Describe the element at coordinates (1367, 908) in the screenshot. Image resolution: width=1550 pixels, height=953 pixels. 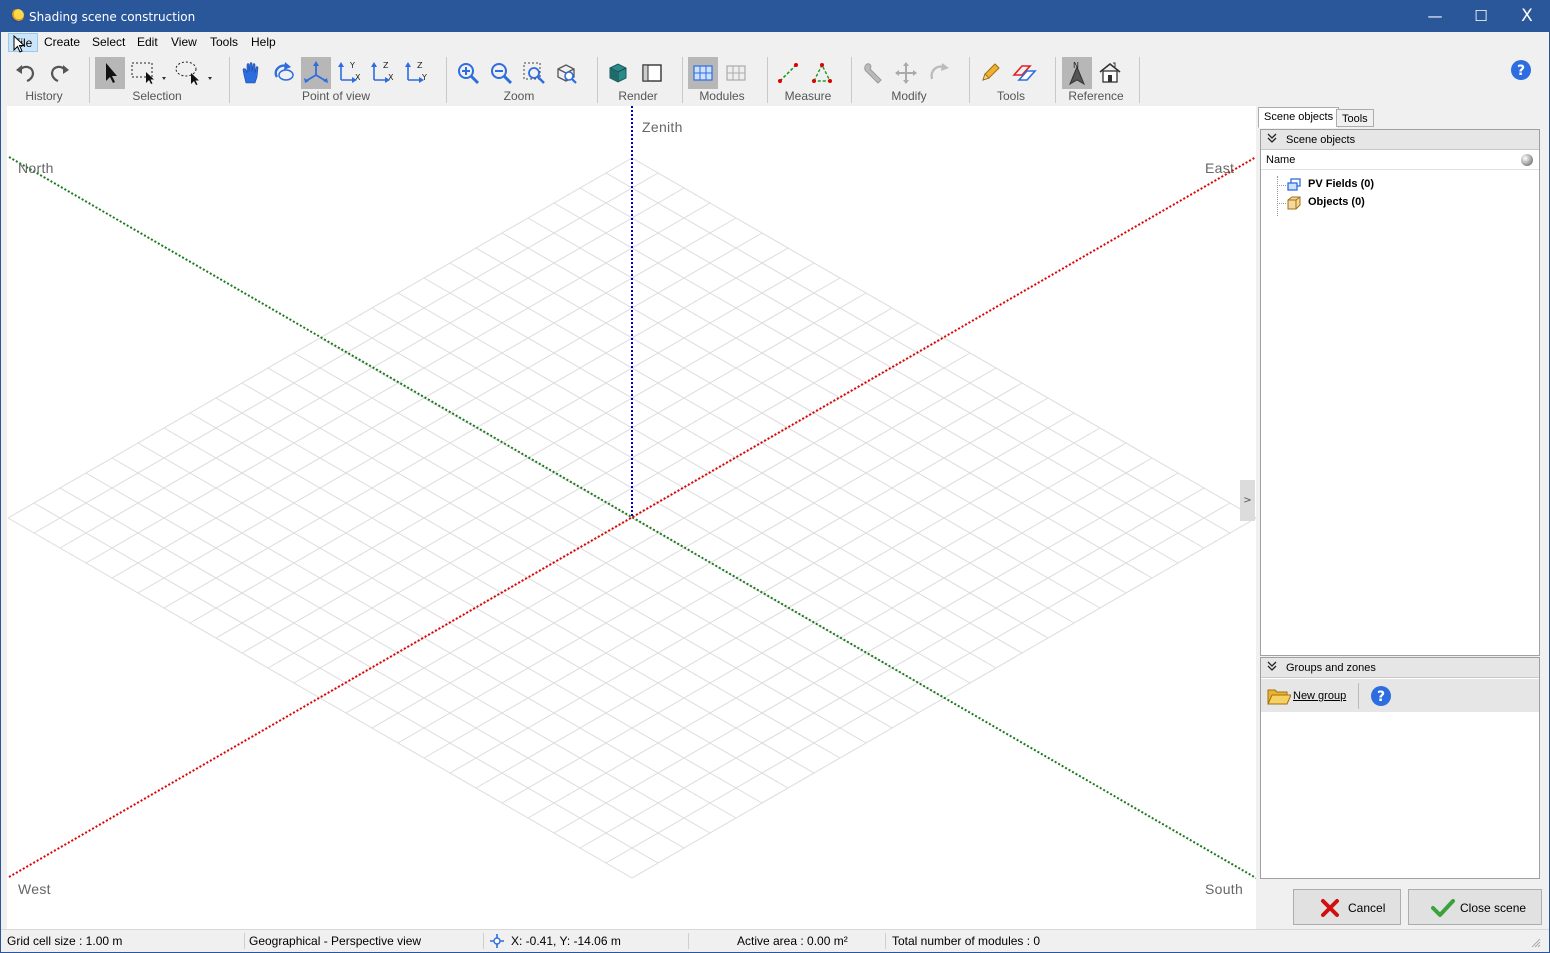
I see `cancel-label: Cancel` at that location.